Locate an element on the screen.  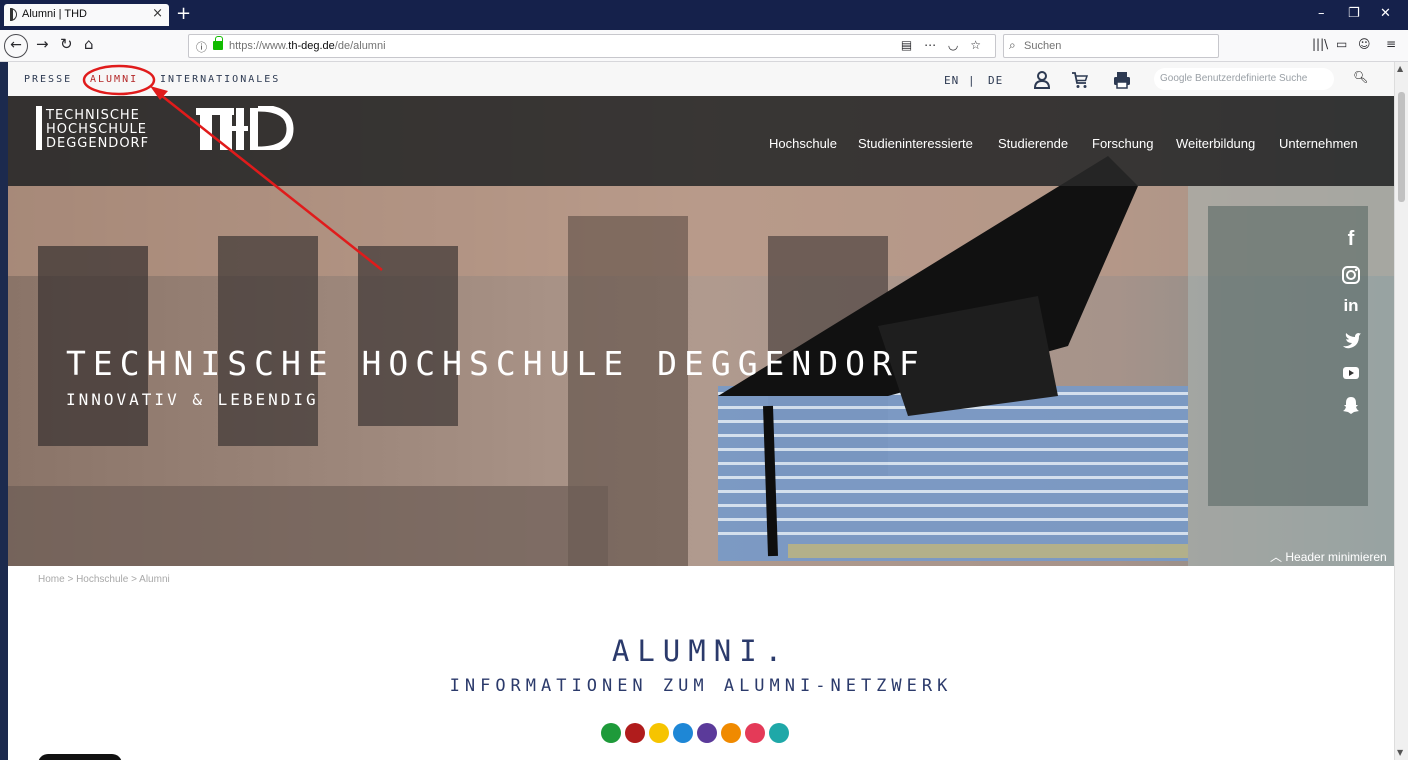
minimize-icon: – is located at coordinates (1321, 13).